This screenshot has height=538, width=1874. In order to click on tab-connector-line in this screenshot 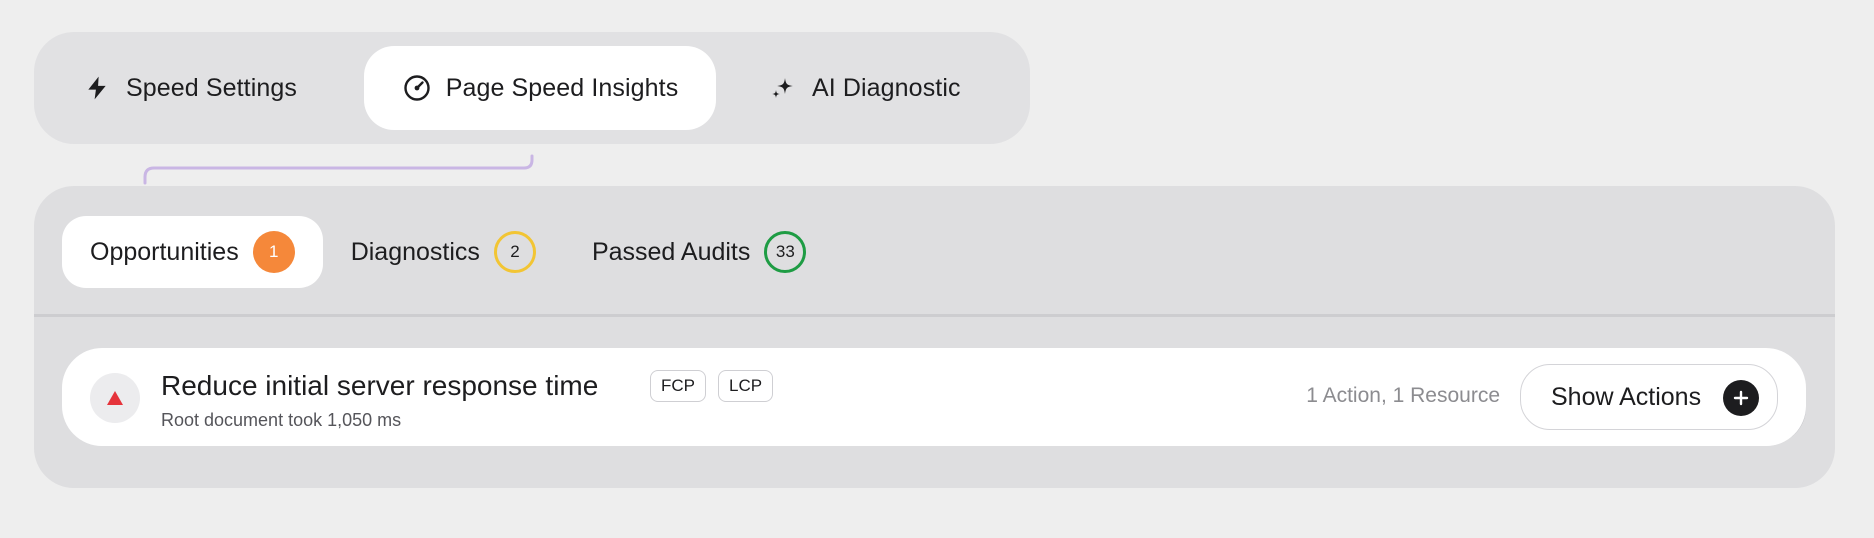, I will do `click(338, 169)`.